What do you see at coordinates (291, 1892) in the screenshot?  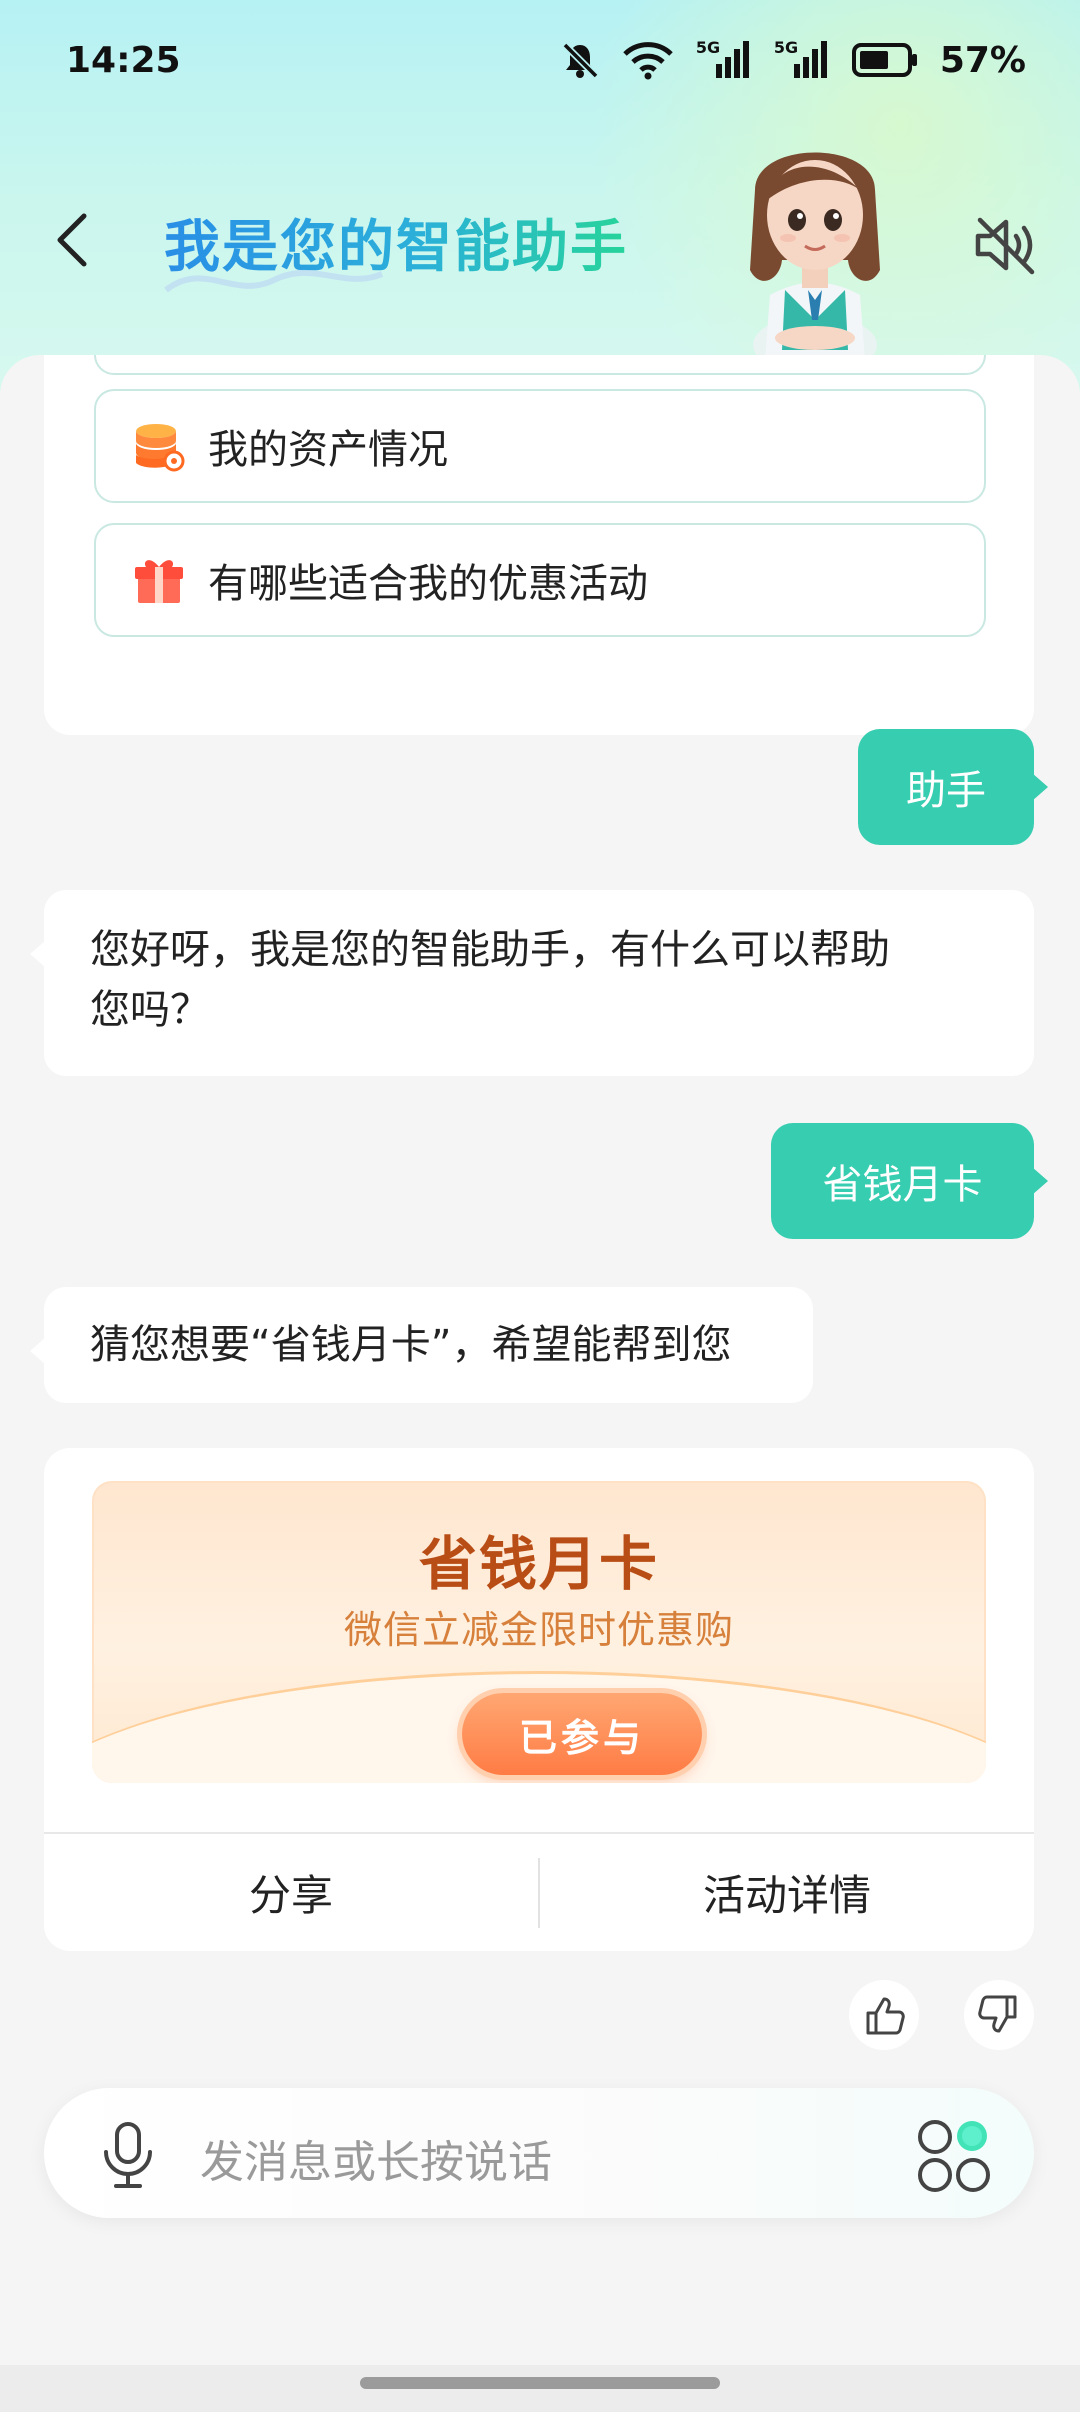 I see `share-button: 分享` at bounding box center [291, 1892].